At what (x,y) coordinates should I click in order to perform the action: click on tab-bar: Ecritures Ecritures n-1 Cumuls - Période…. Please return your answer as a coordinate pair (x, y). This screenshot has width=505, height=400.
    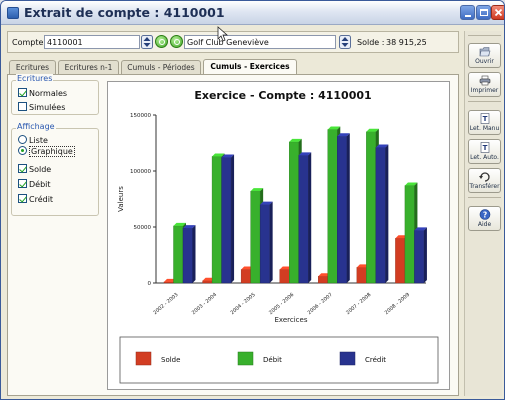
    Looking at the image, I should click on (233, 66).